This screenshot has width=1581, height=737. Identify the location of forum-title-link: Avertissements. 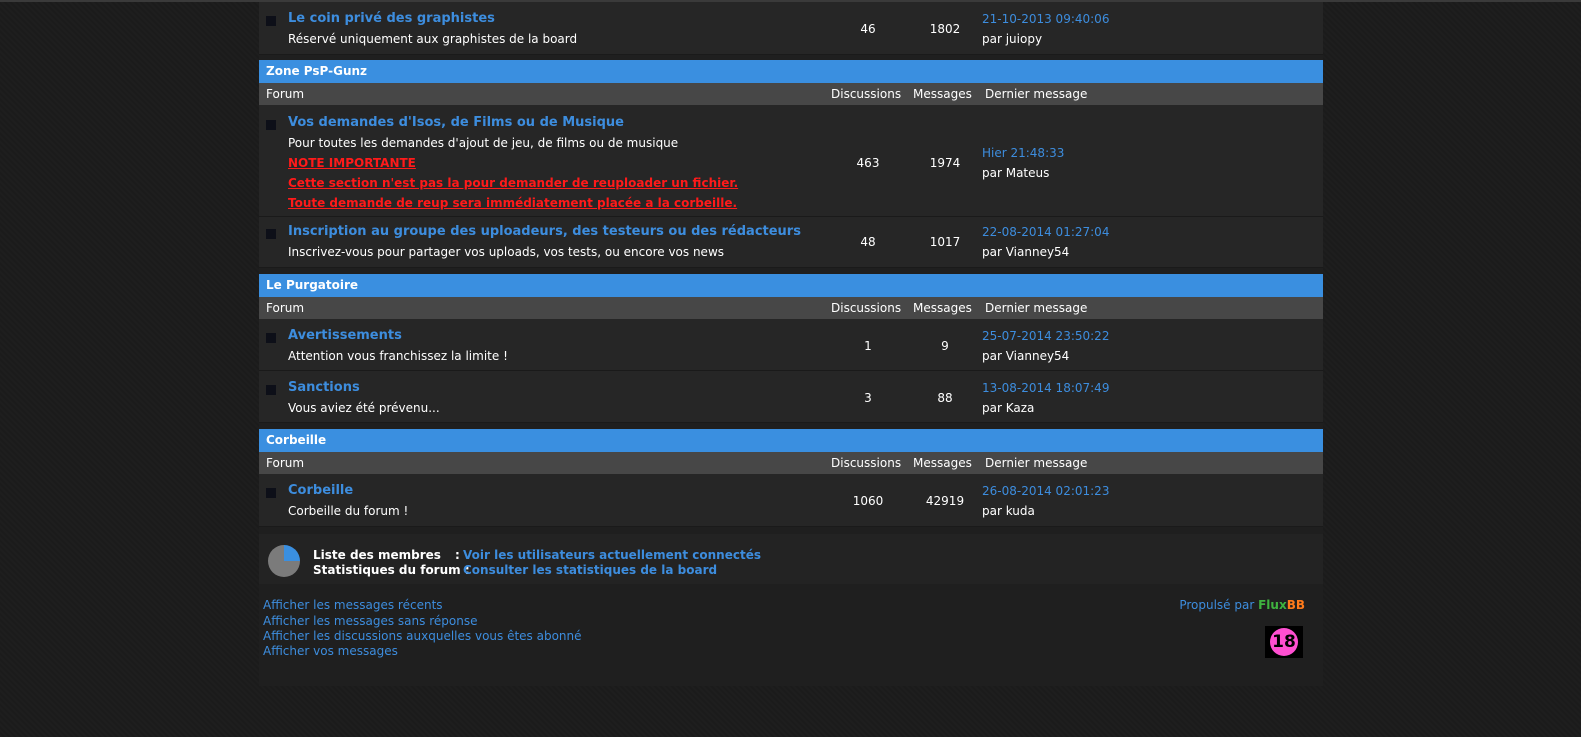
(345, 335).